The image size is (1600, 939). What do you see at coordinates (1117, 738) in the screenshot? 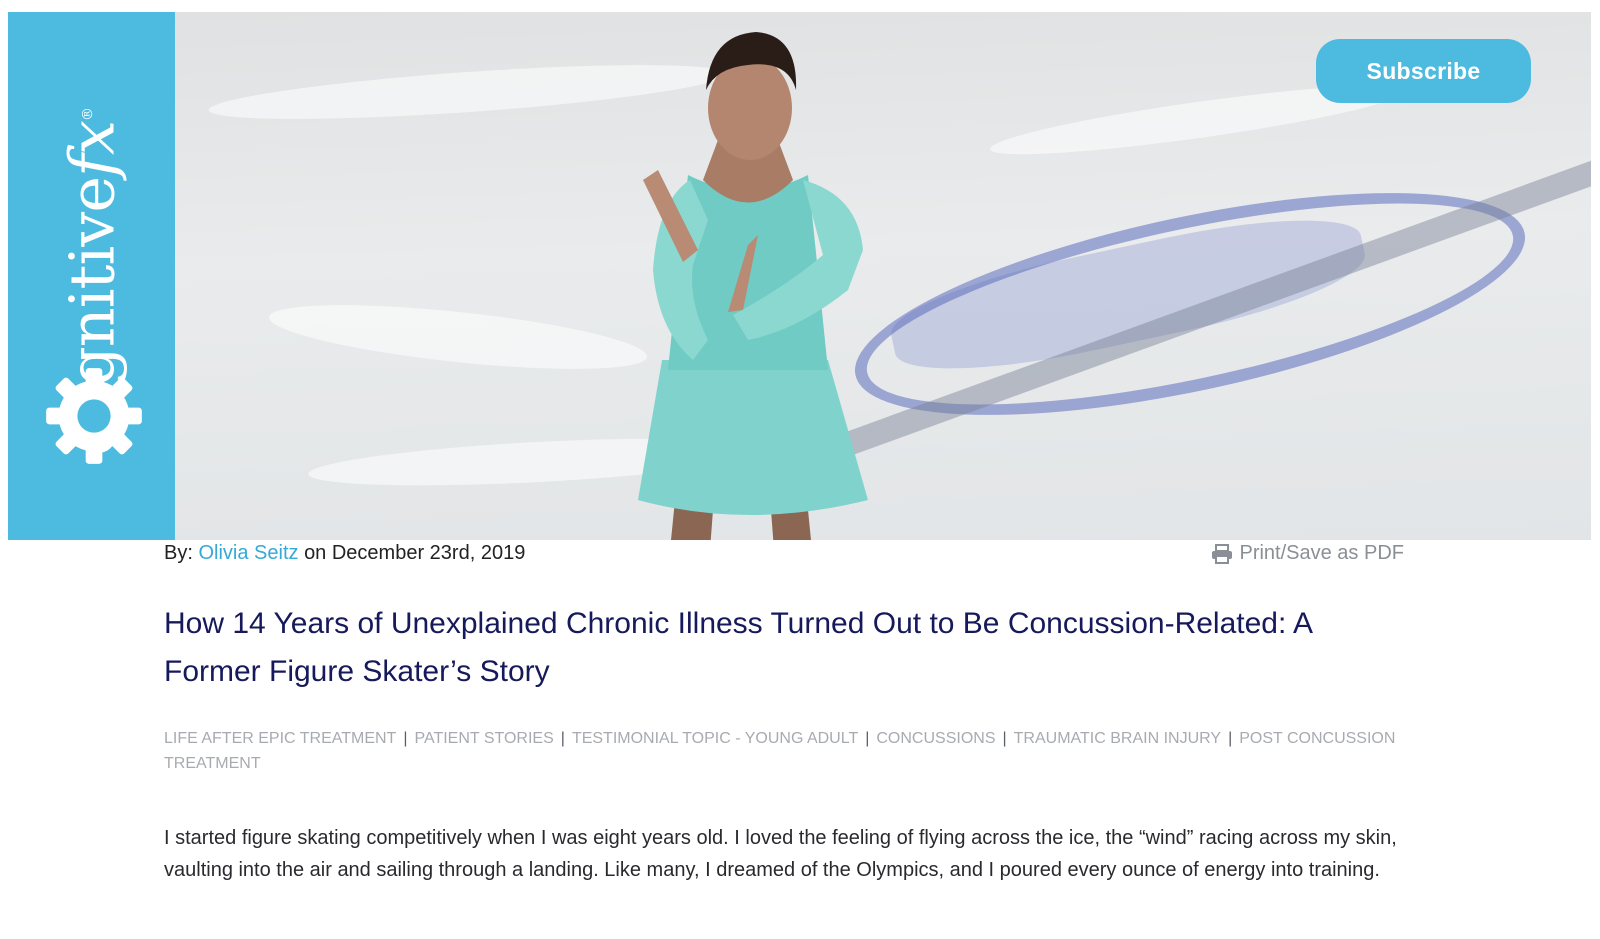
I see `tag-link: TRAUMATIC BRAIN INJURY` at bounding box center [1117, 738].